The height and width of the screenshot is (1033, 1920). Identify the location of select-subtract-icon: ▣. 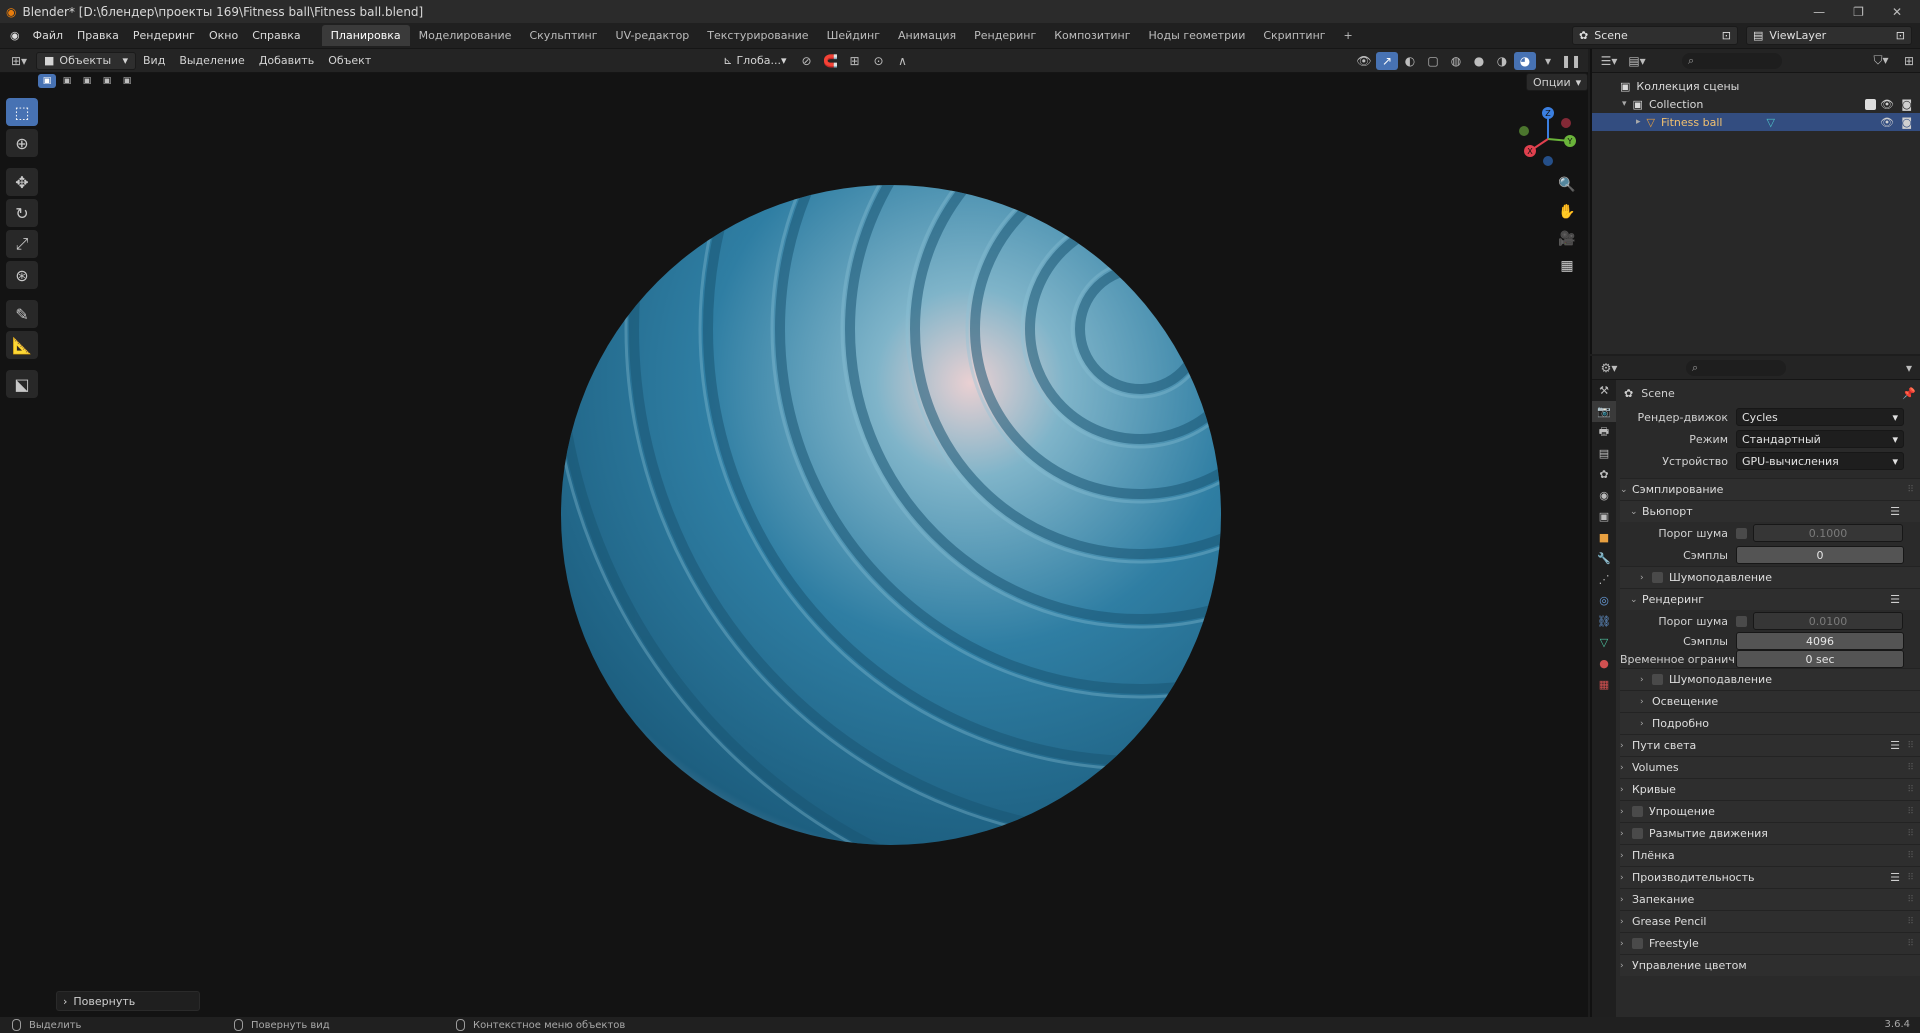
(87, 81).